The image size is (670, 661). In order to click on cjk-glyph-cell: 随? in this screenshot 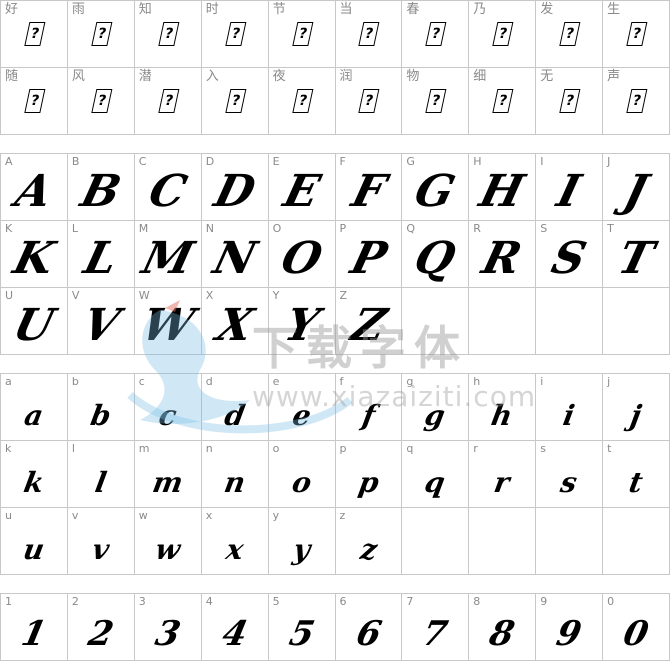, I will do `click(34, 101)`.